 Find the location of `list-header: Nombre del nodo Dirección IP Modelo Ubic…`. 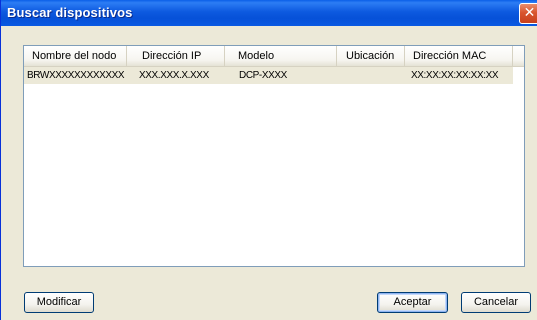

list-header: Nombre del nodo Dirección IP Modelo Ubic… is located at coordinates (274, 56).